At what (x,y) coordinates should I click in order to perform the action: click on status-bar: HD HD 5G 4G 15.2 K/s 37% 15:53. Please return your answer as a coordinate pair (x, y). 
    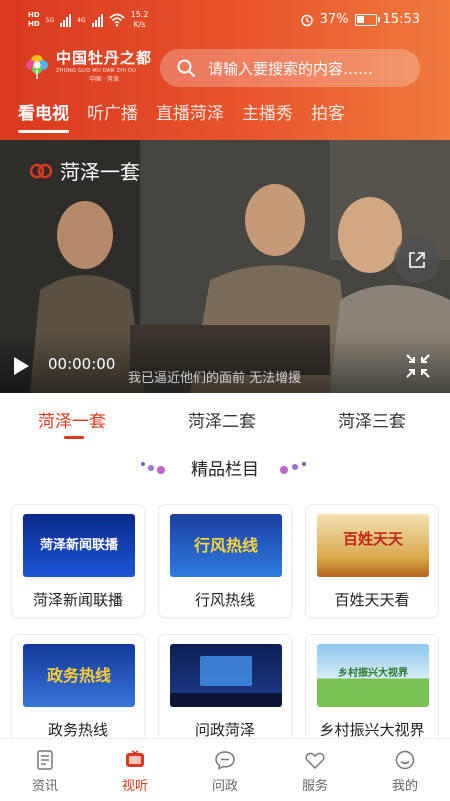
    Looking at the image, I should click on (225, 20).